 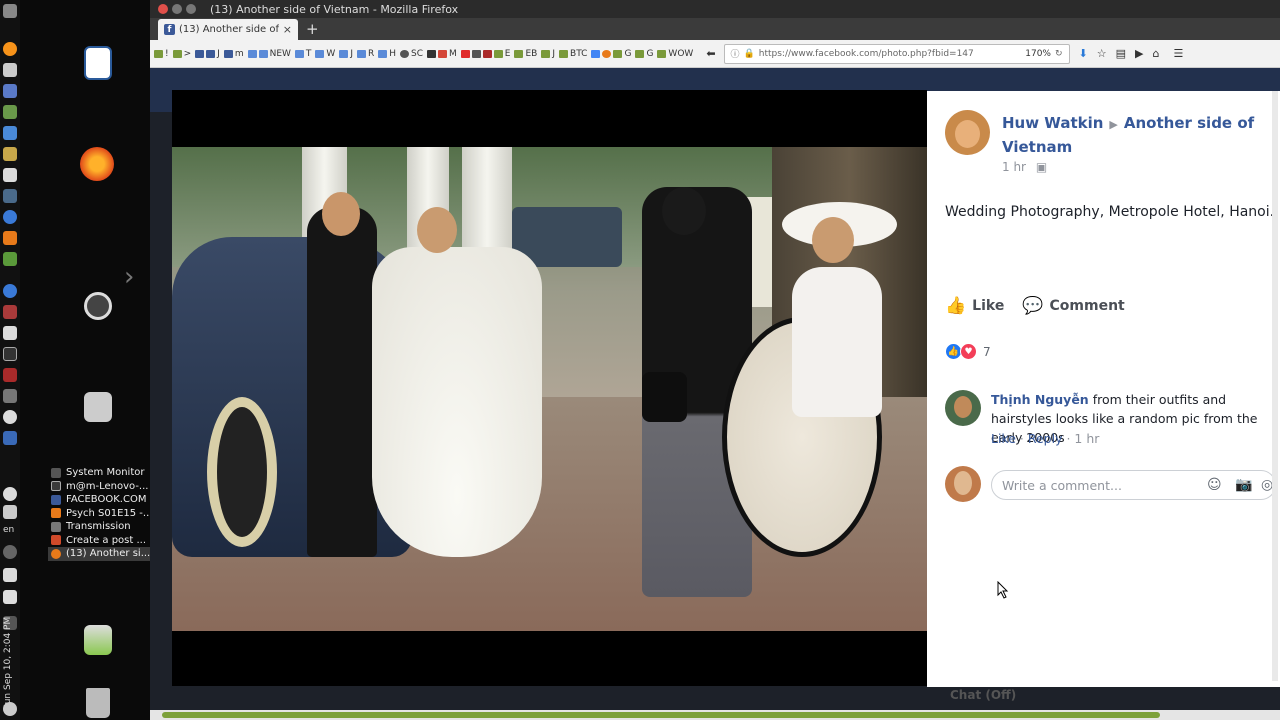 What do you see at coordinates (1102, 53) in the screenshot?
I see `bookmark-star-icon: ☆` at bounding box center [1102, 53].